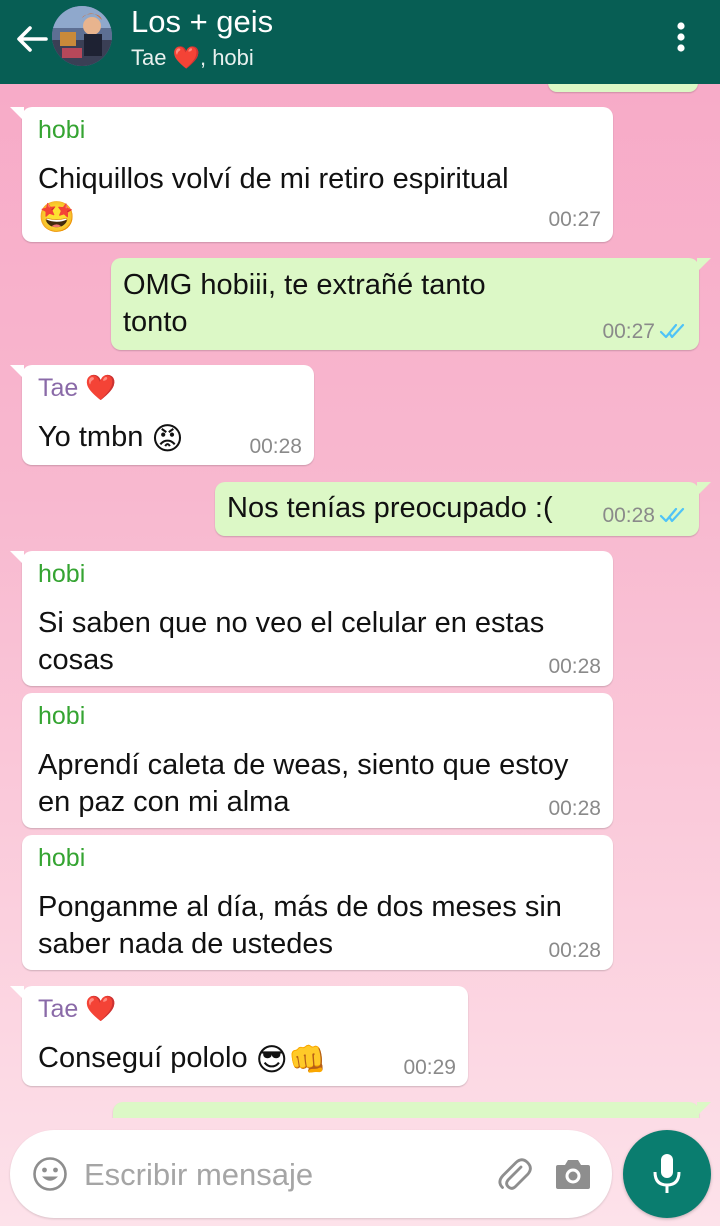 The image size is (720, 1226). I want to click on chat-header: Los + geis Tae ❤️, hobi, so click(360, 42).